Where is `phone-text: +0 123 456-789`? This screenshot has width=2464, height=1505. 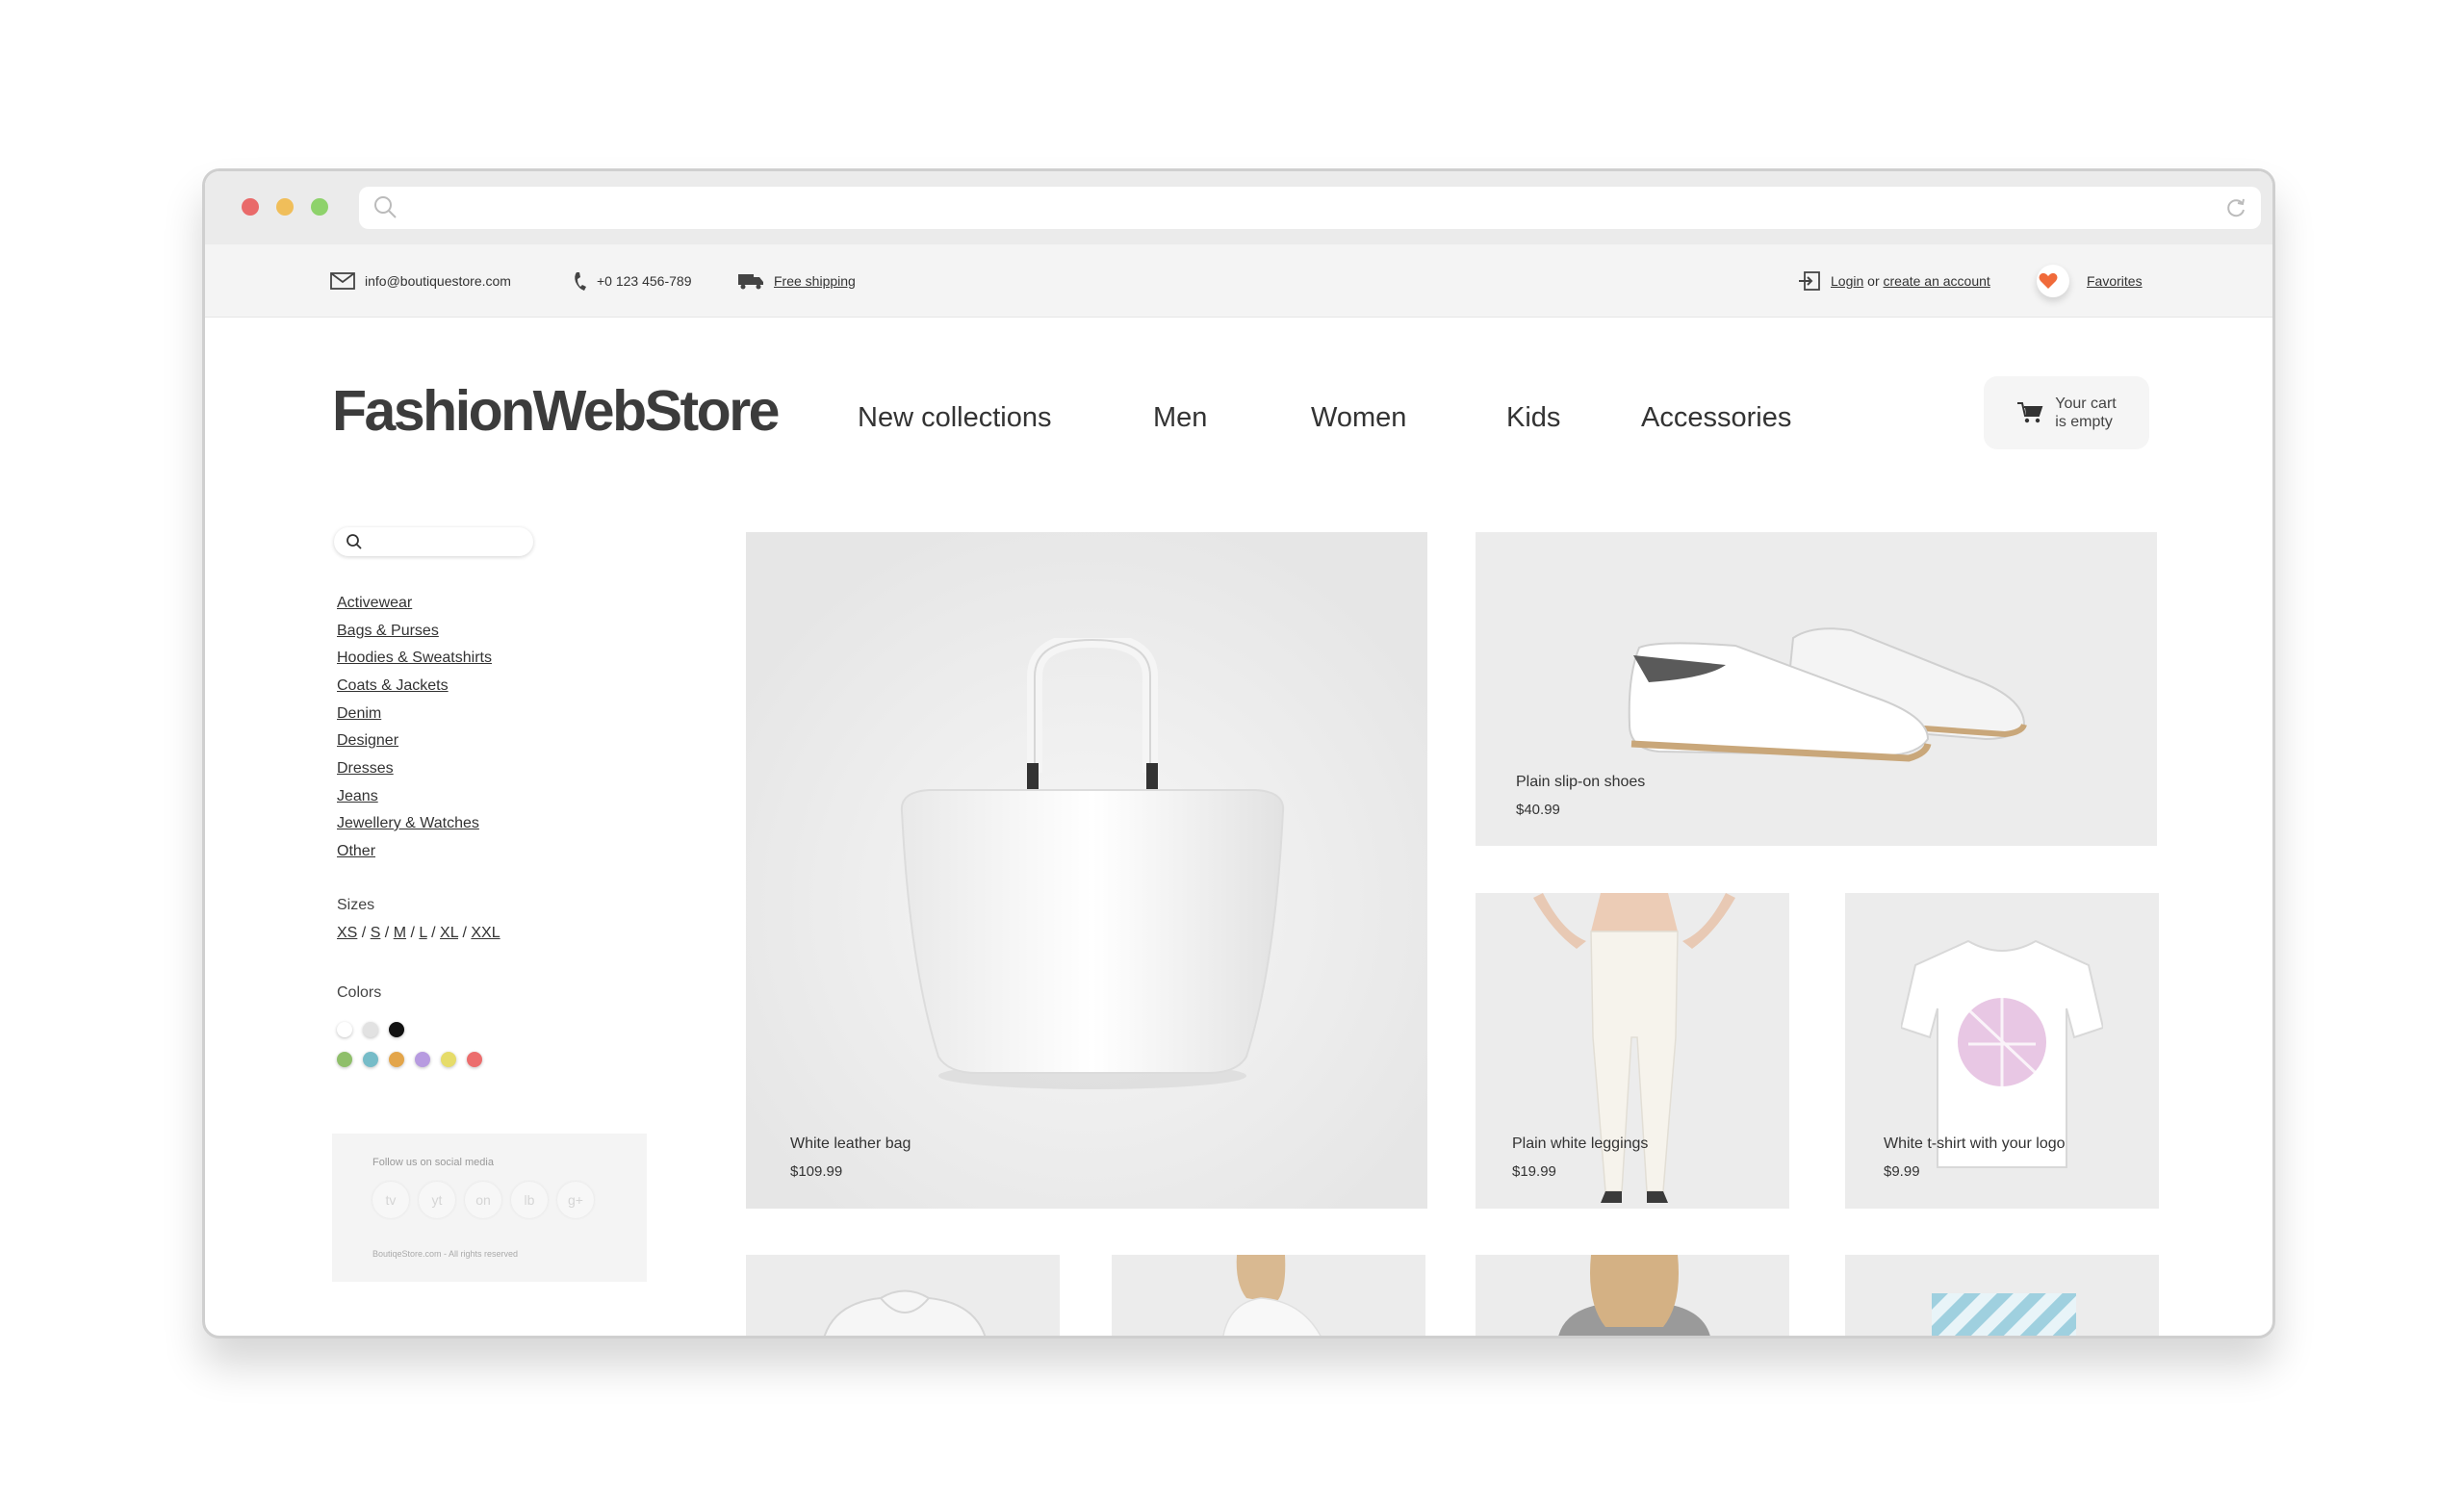
phone-text: +0 123 456-789 is located at coordinates (644, 280).